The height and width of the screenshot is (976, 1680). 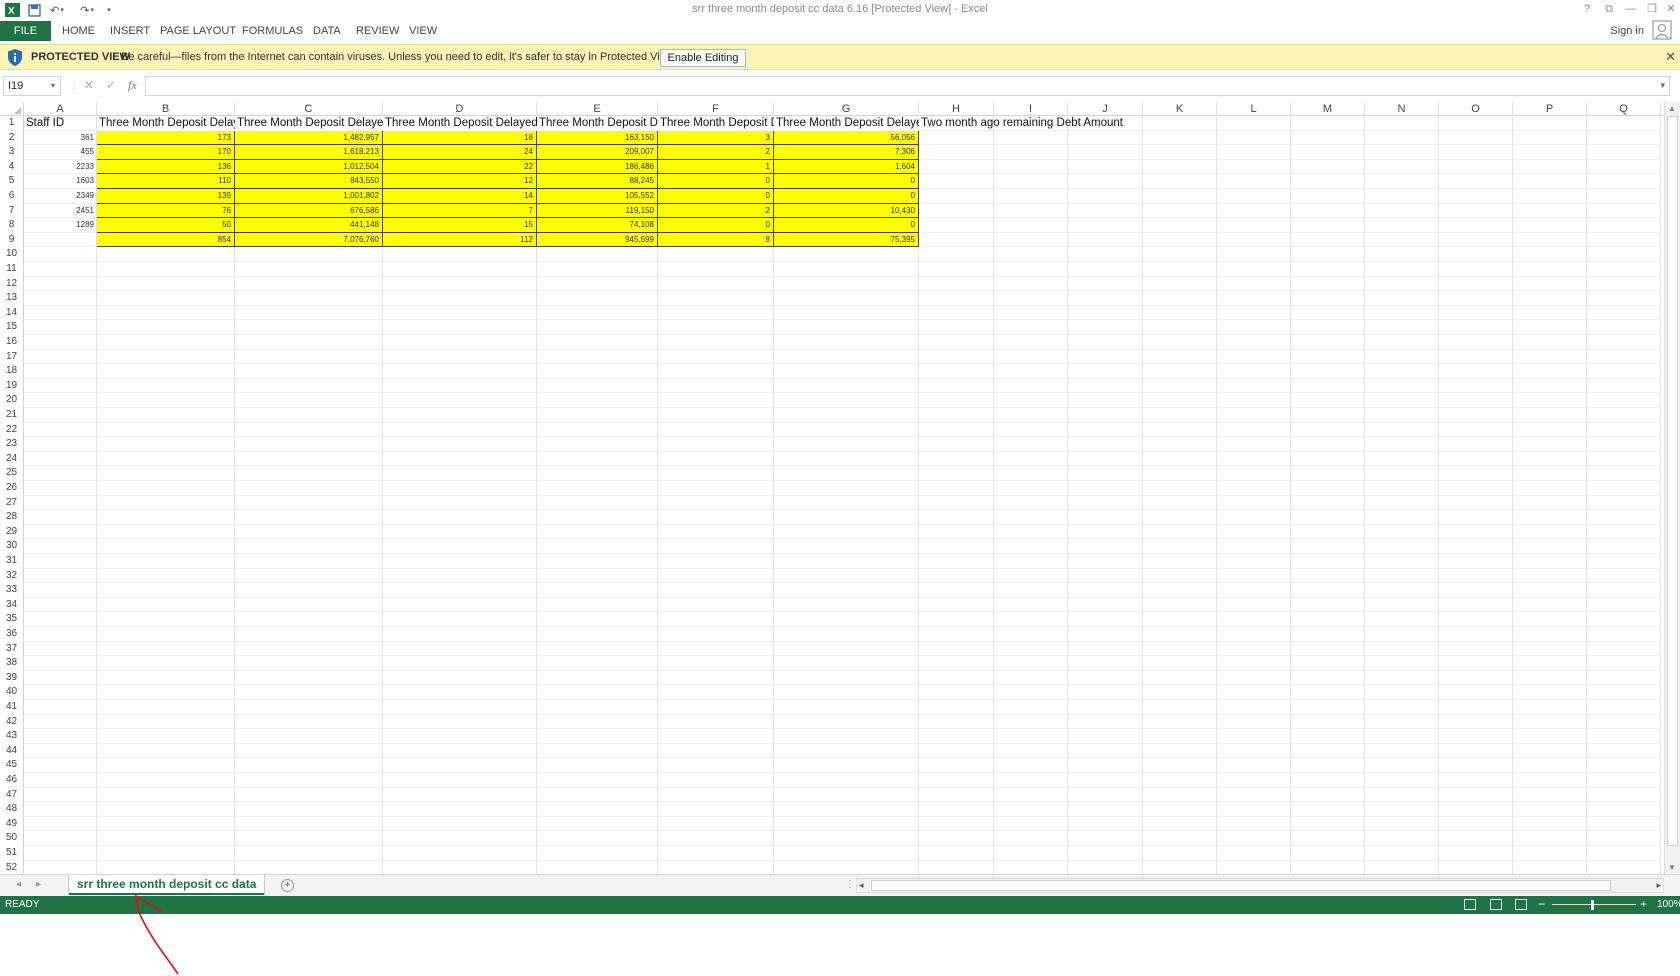 I want to click on row-header: 3, so click(x=12, y=152).